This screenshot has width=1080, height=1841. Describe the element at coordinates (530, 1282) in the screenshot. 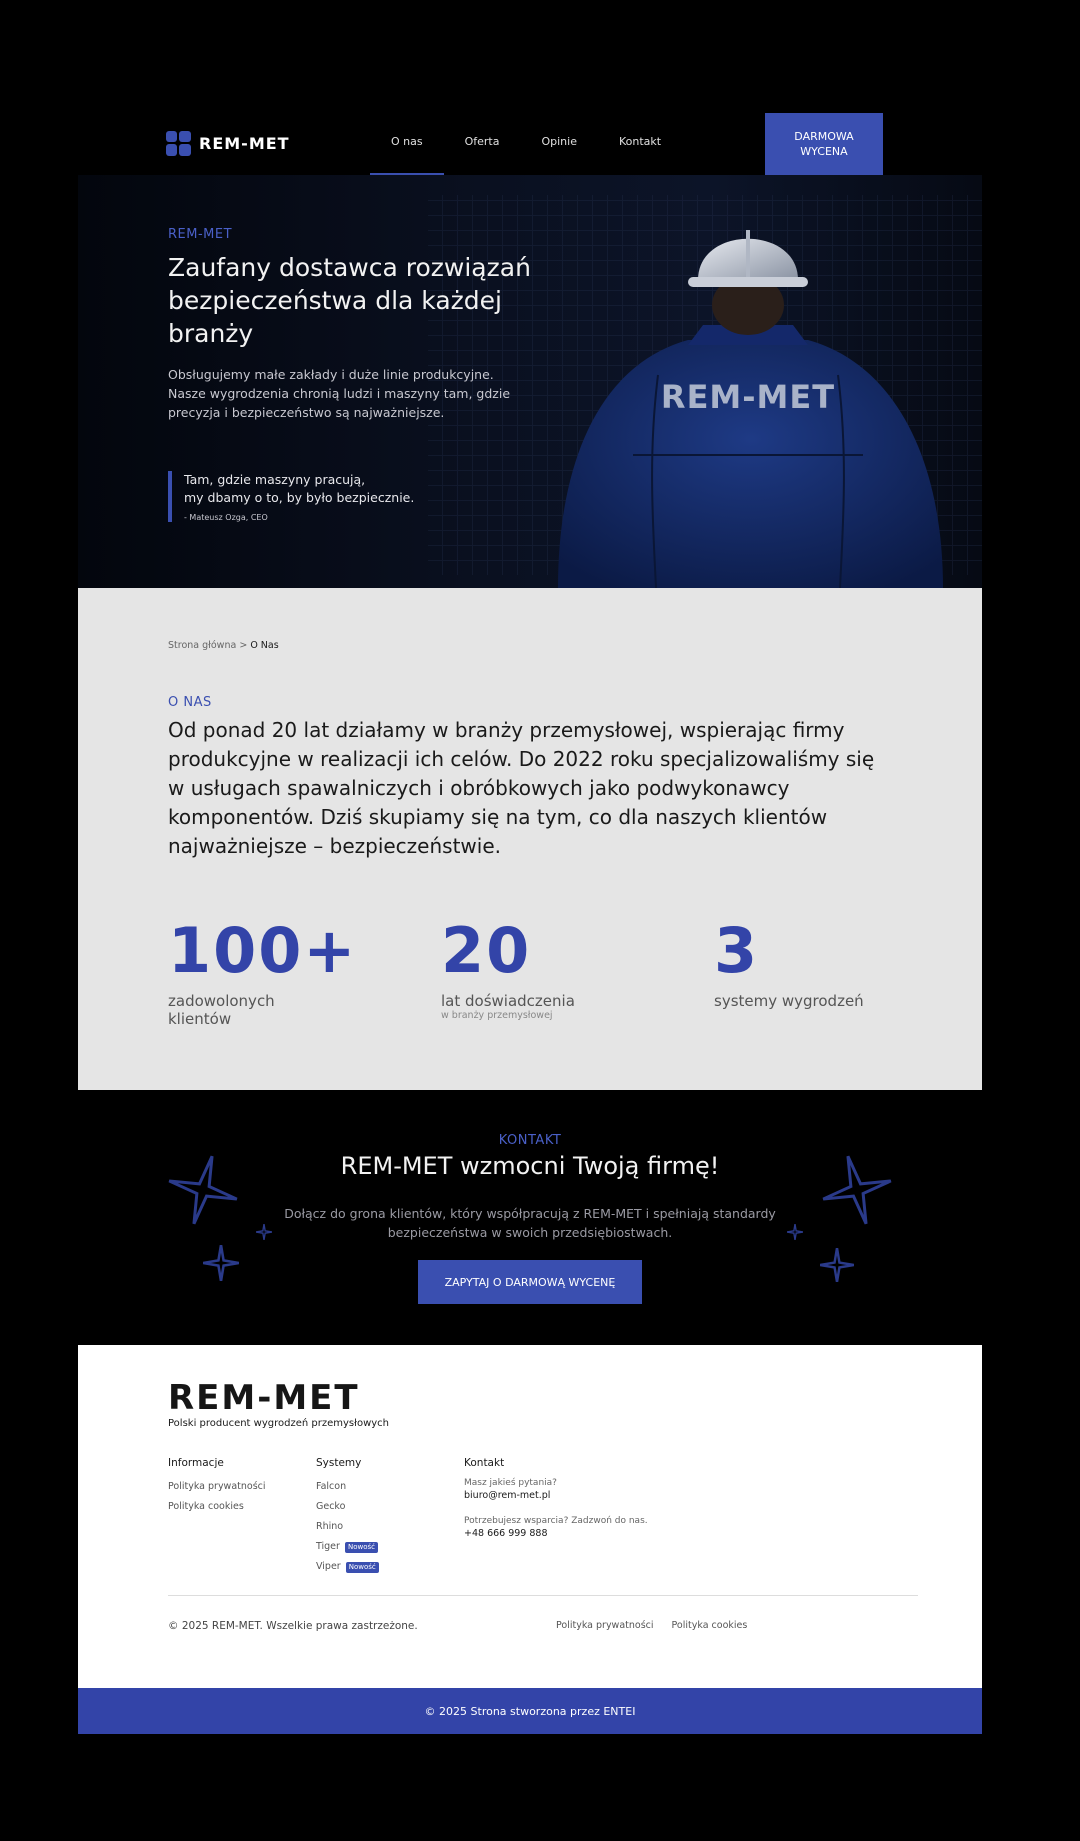

I see `request-quote-button: ZAPYTAJ O DARMOWĄ WYCENĘ` at that location.